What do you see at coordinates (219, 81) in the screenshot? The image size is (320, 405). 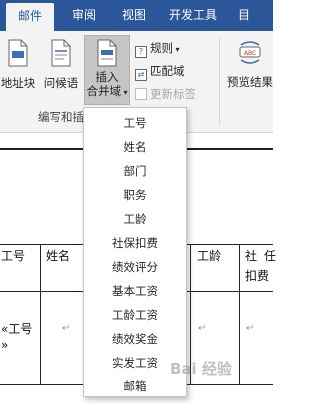 I see `ribbon-group-divider` at bounding box center [219, 81].